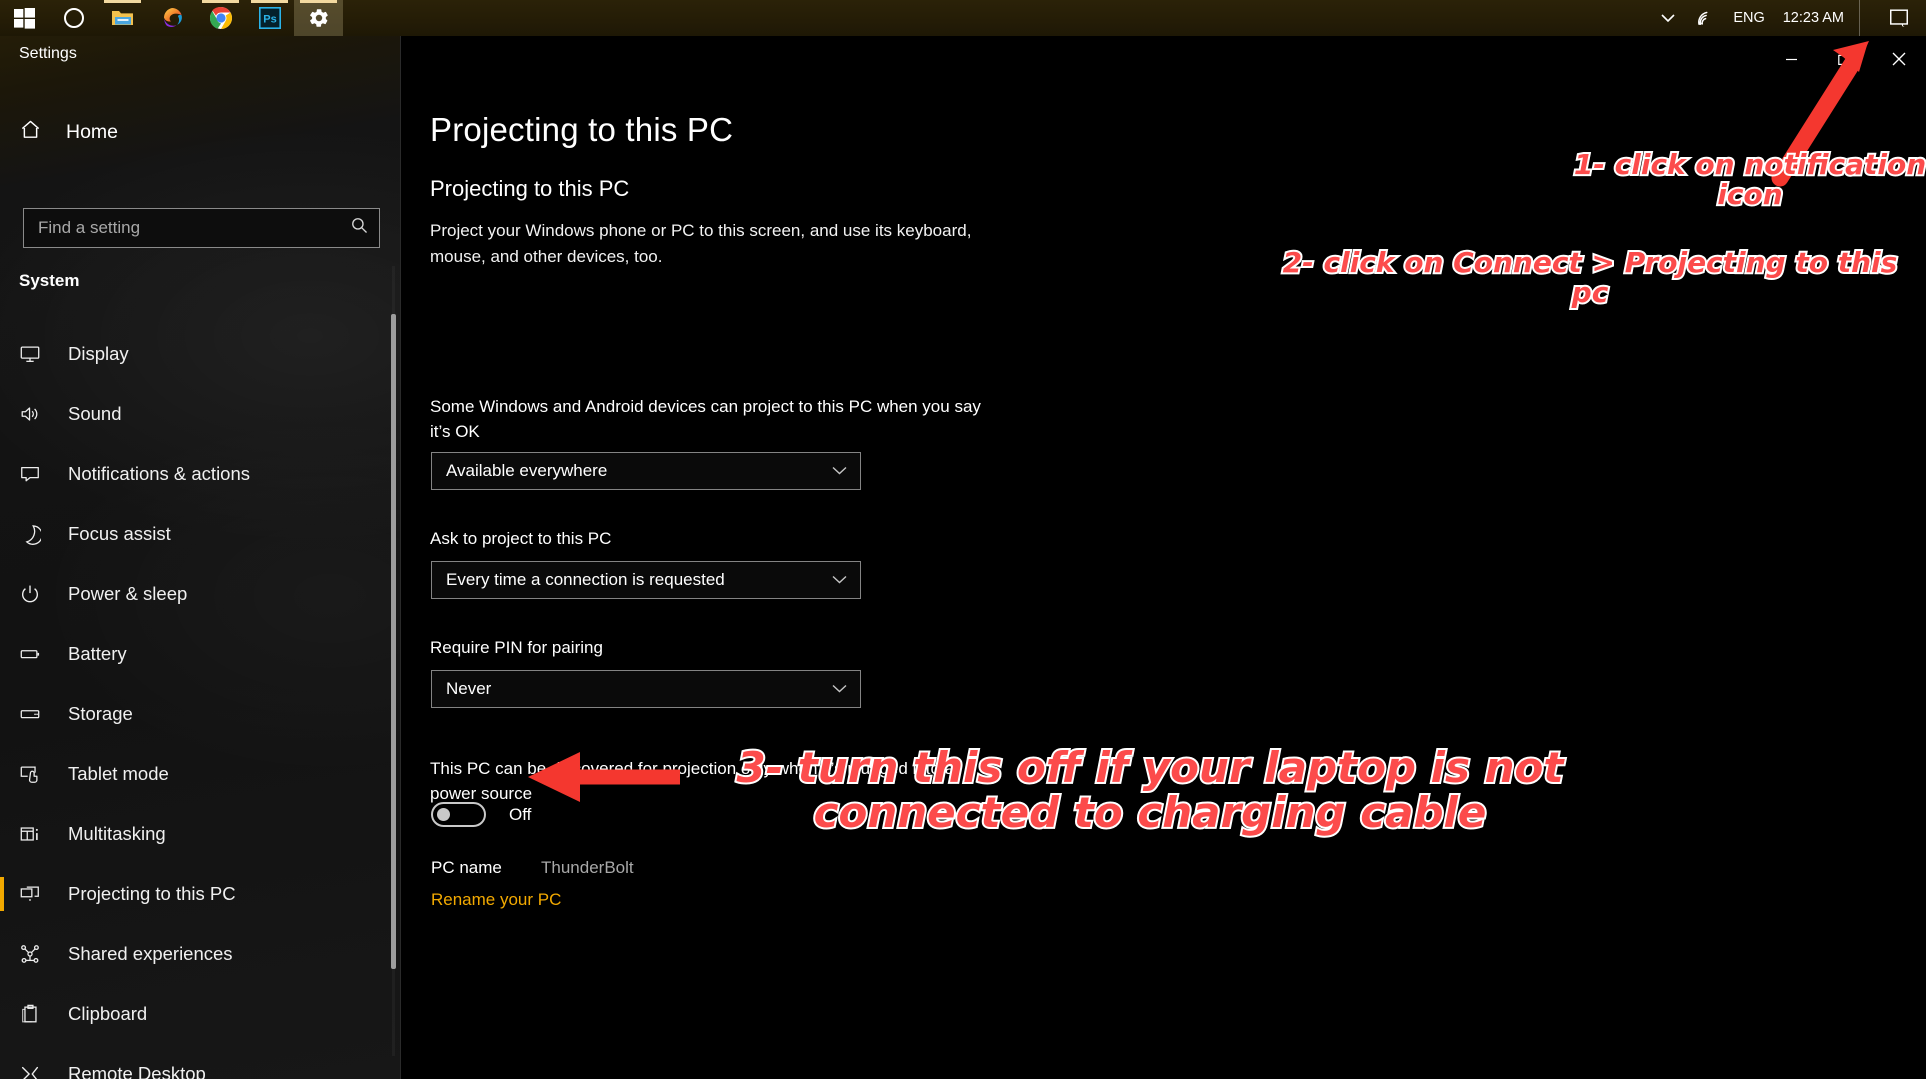  I want to click on annotation-step-1: 1- click on notification icon, so click(1749, 179).